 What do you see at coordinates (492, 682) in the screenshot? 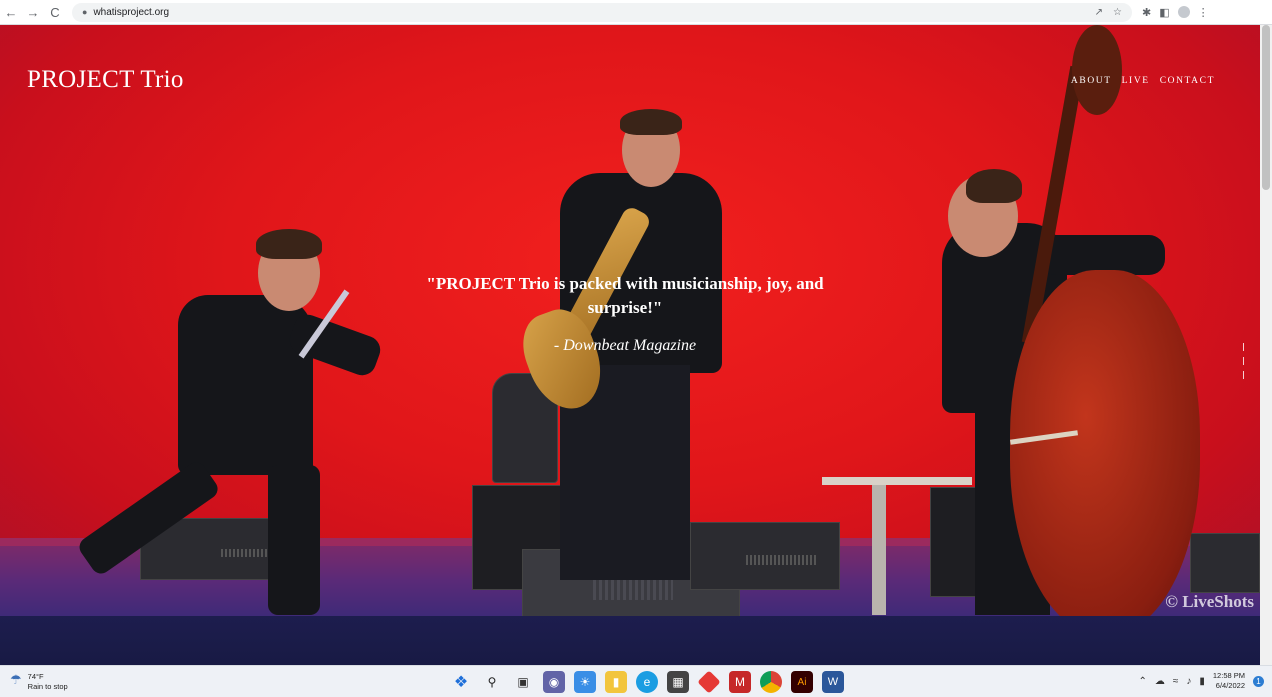
I see `search-icon: ⚲` at bounding box center [492, 682].